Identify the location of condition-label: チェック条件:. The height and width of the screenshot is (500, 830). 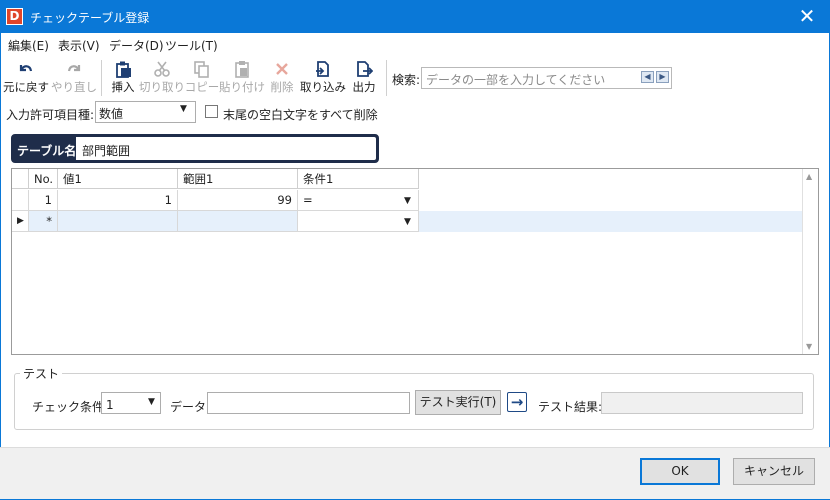
(70, 407).